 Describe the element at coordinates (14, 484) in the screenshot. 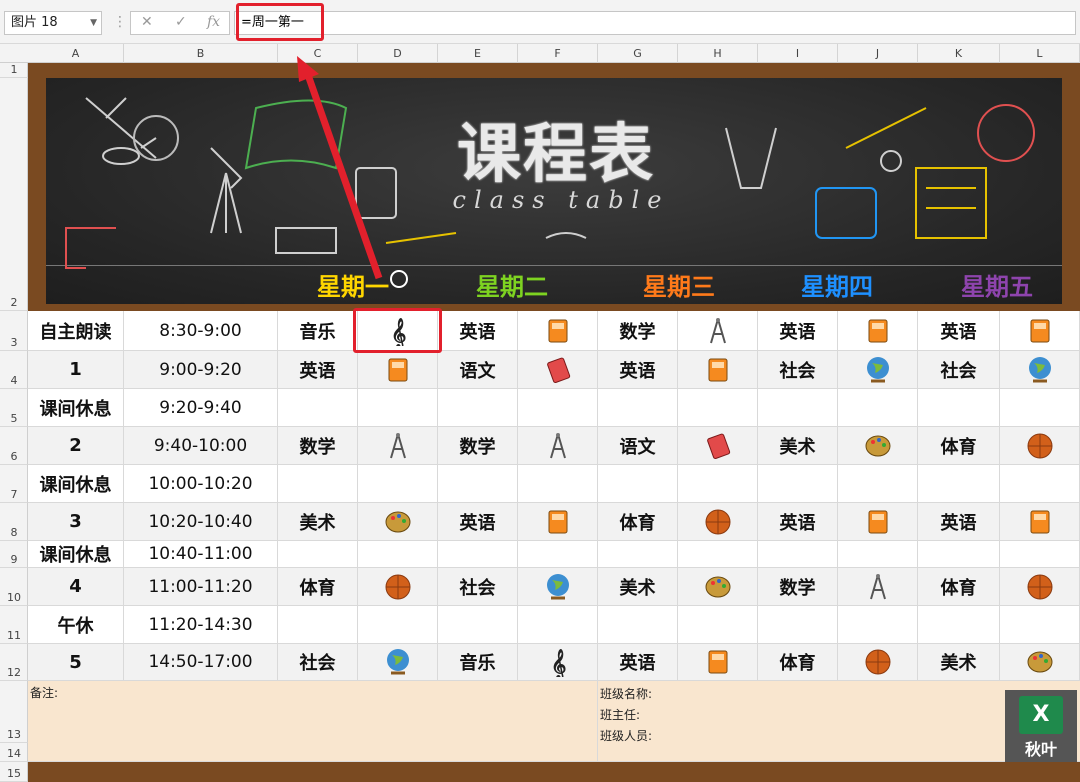

I see `row-header: 7` at that location.